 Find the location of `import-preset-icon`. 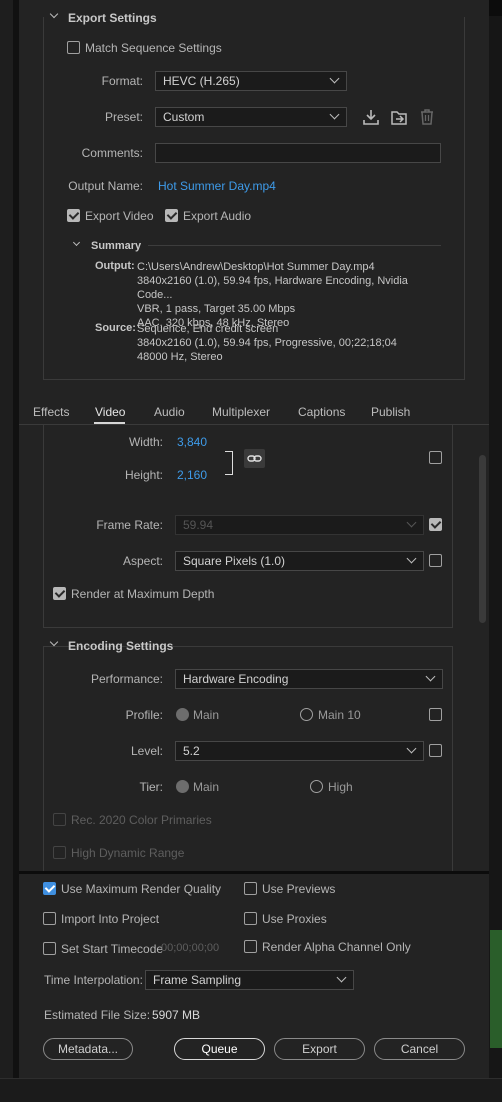

import-preset-icon is located at coordinates (399, 117).